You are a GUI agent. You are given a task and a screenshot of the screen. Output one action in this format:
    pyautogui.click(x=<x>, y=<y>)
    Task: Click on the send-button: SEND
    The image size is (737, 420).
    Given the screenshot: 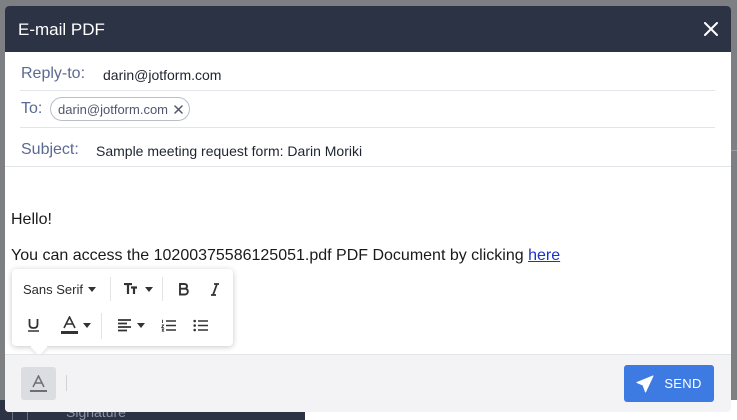 What is the action you would take?
    pyautogui.click(x=669, y=383)
    